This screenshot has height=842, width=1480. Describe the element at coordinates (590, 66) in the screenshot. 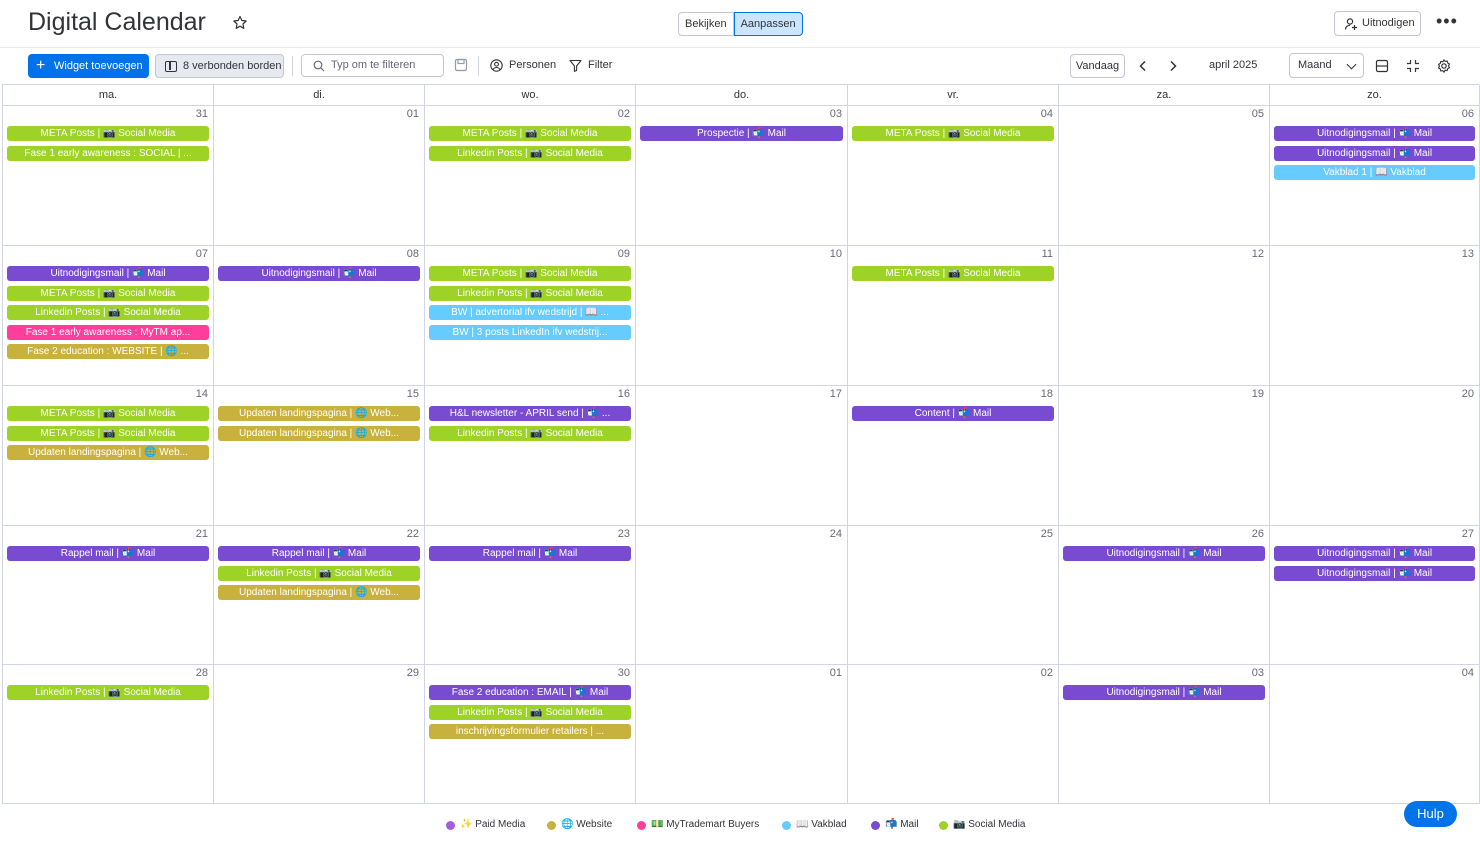

I see `filter-button: Filter` at that location.